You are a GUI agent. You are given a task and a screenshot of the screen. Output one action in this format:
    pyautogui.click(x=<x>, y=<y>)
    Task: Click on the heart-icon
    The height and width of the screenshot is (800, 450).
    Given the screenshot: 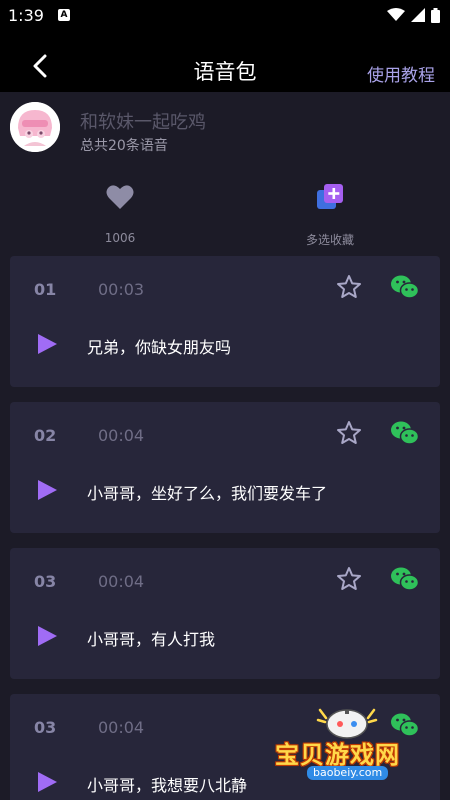 What is the action you would take?
    pyautogui.click(x=120, y=197)
    